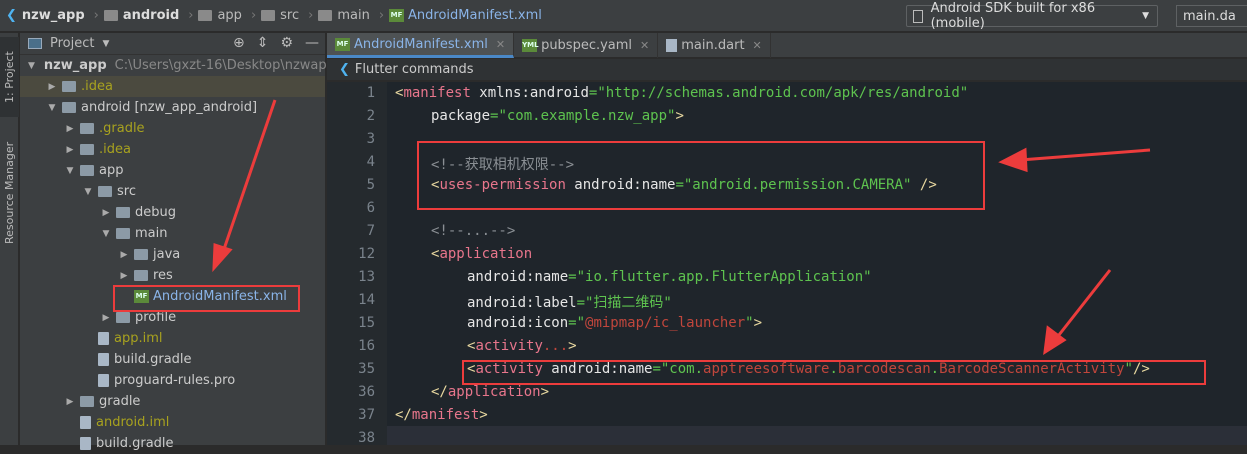 Image resolution: width=1247 pixels, height=454 pixels. What do you see at coordinates (248, 177) in the screenshot?
I see `arrow-to-manifest-file` at bounding box center [248, 177].